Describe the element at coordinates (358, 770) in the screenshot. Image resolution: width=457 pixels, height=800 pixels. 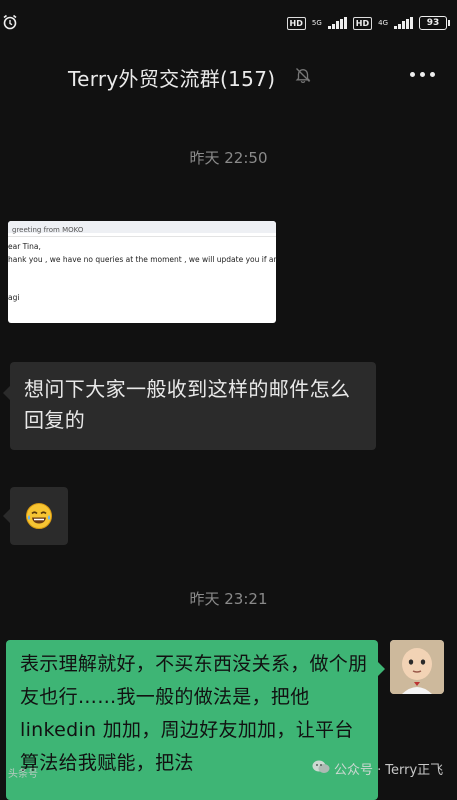
I see `watermark-prefix: 公众号 ·` at that location.